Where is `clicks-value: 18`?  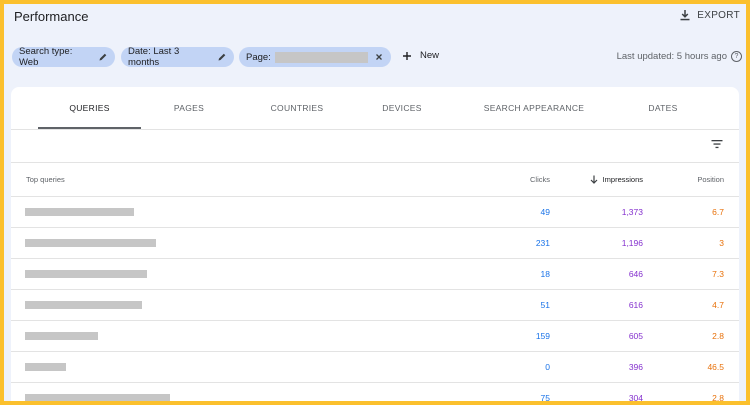
clicks-value: 18 is located at coordinates (545, 274).